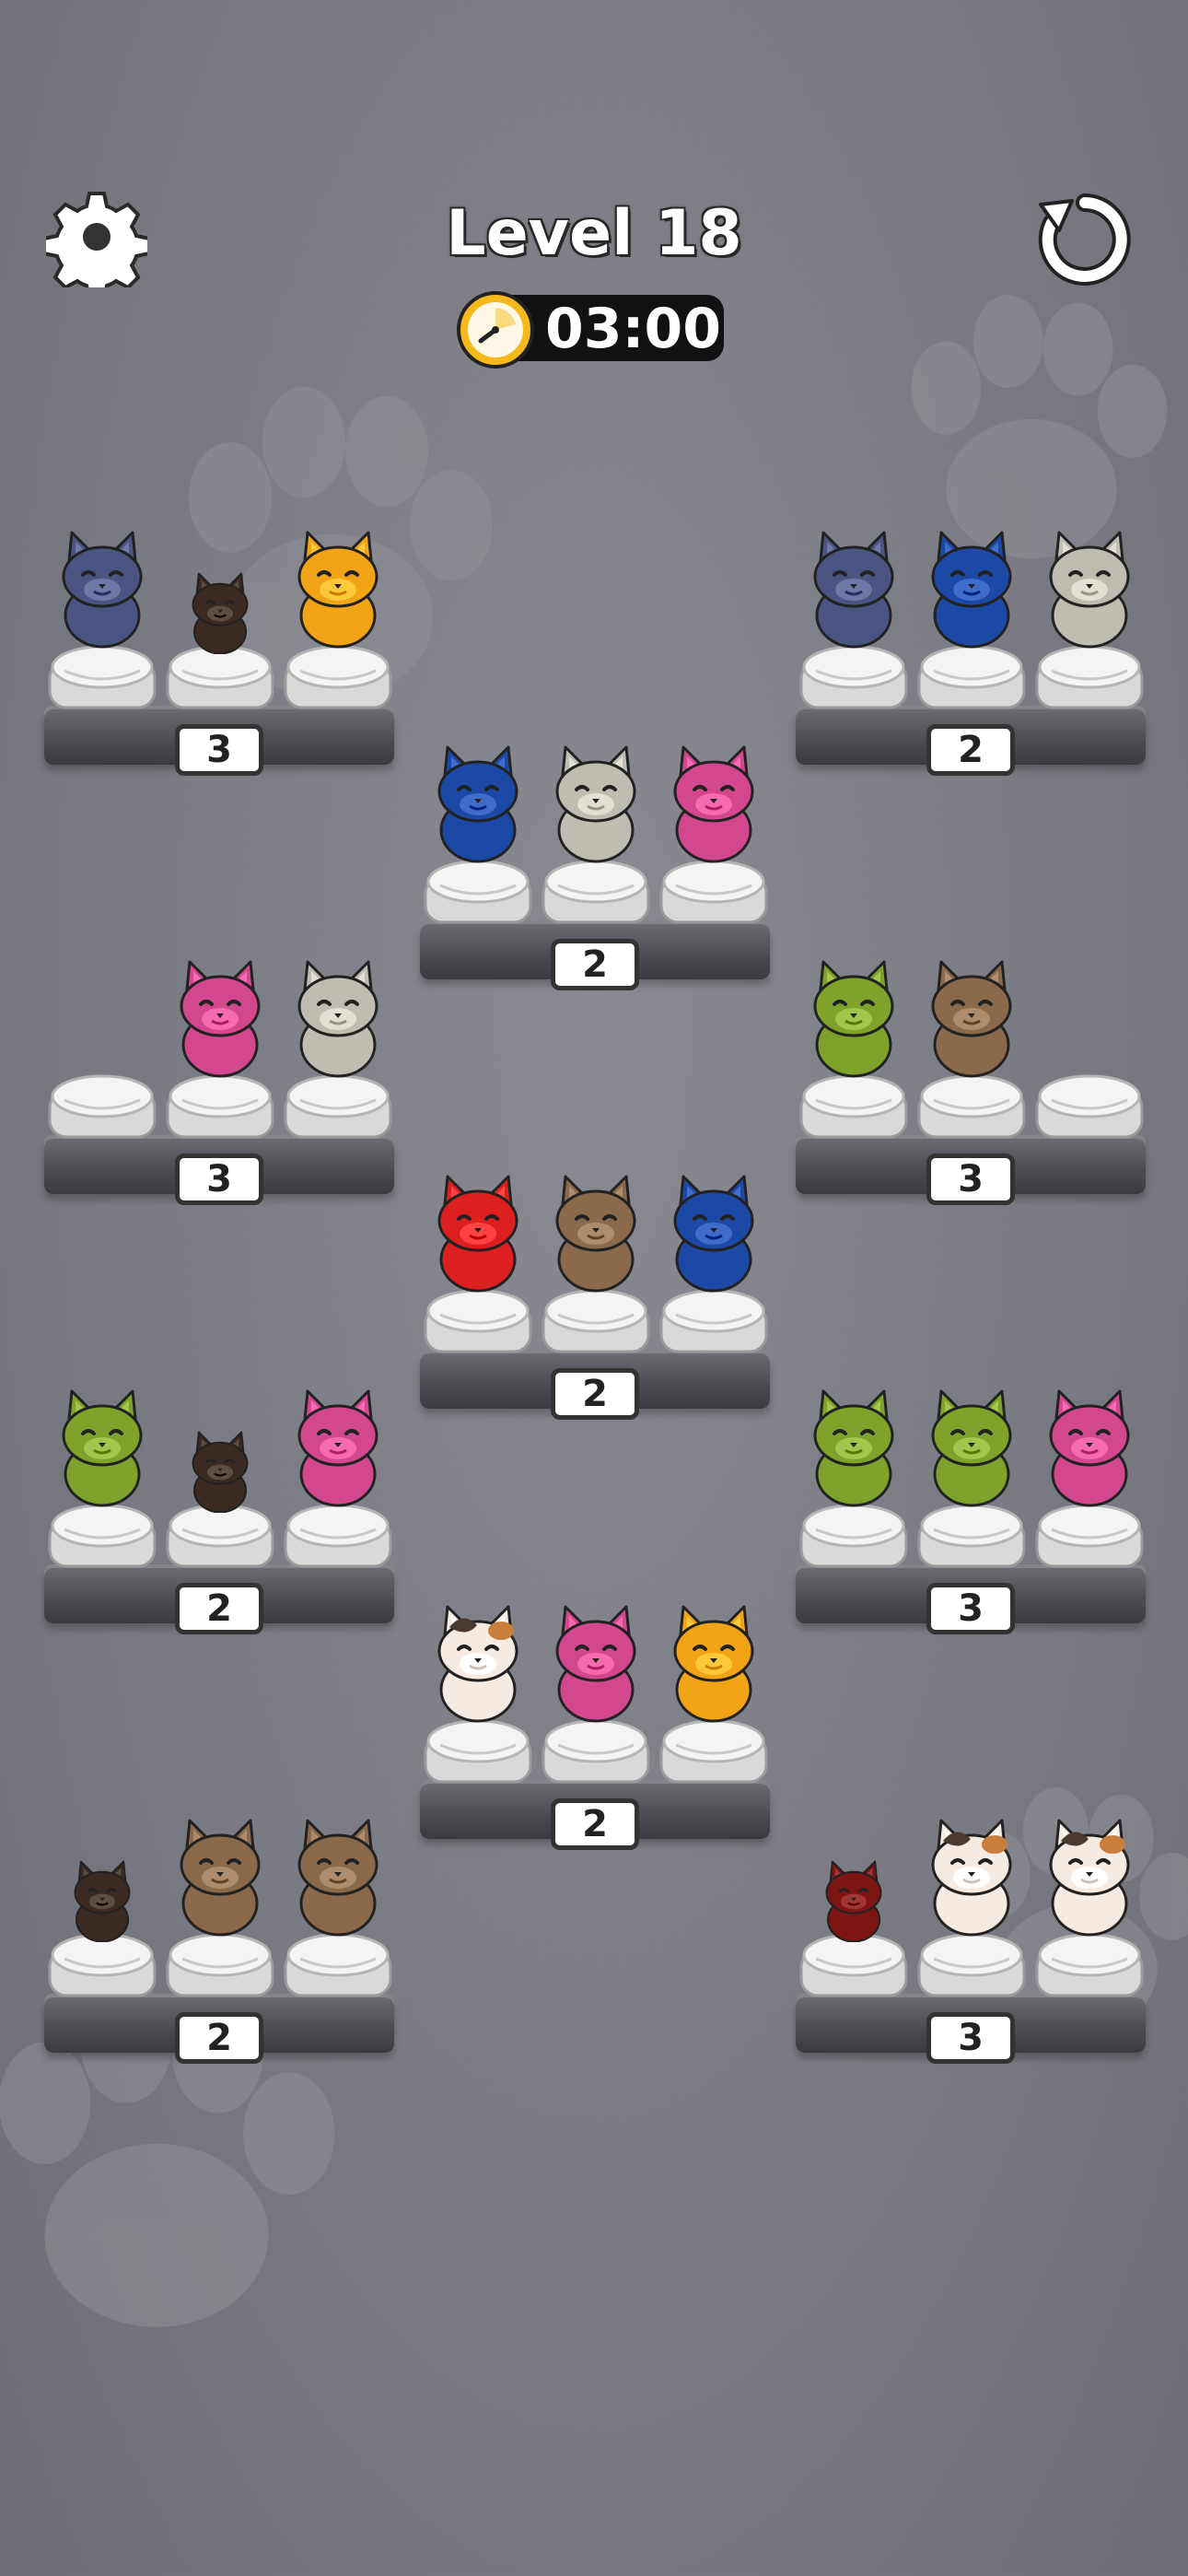  I want to click on timer-text: 03:00, so click(633, 329).